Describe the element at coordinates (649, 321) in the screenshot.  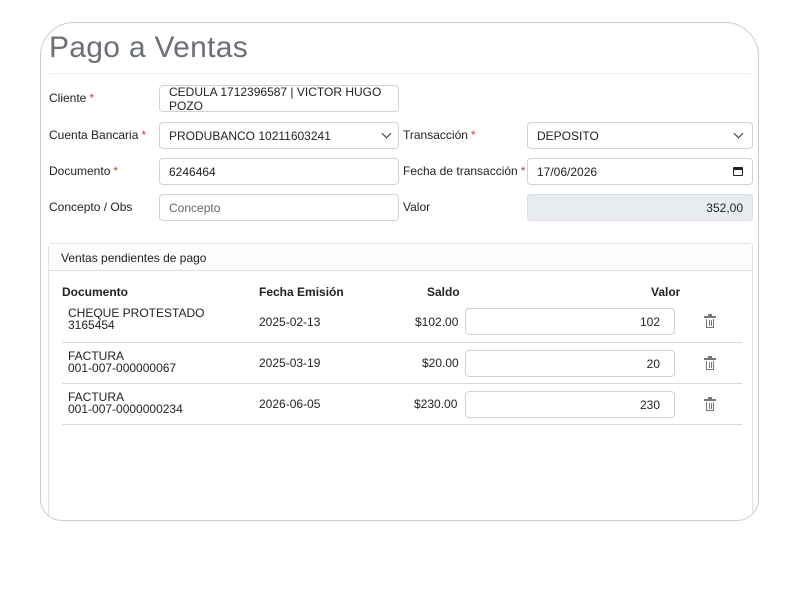
I see `valor-value: 102` at that location.